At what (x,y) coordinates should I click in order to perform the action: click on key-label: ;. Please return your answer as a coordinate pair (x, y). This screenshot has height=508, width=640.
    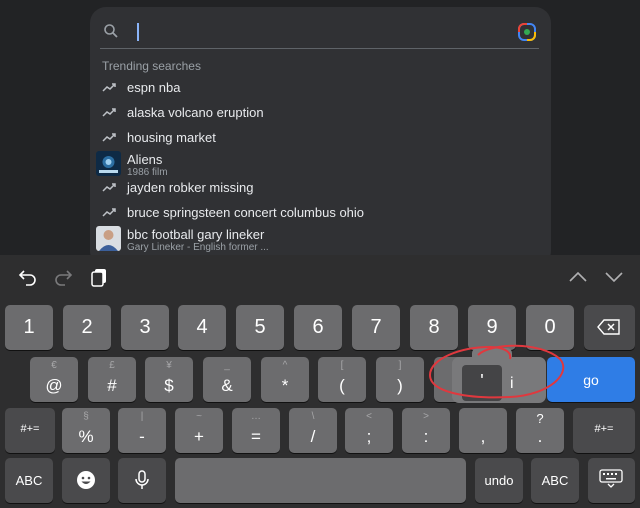
    Looking at the image, I should click on (369, 436).